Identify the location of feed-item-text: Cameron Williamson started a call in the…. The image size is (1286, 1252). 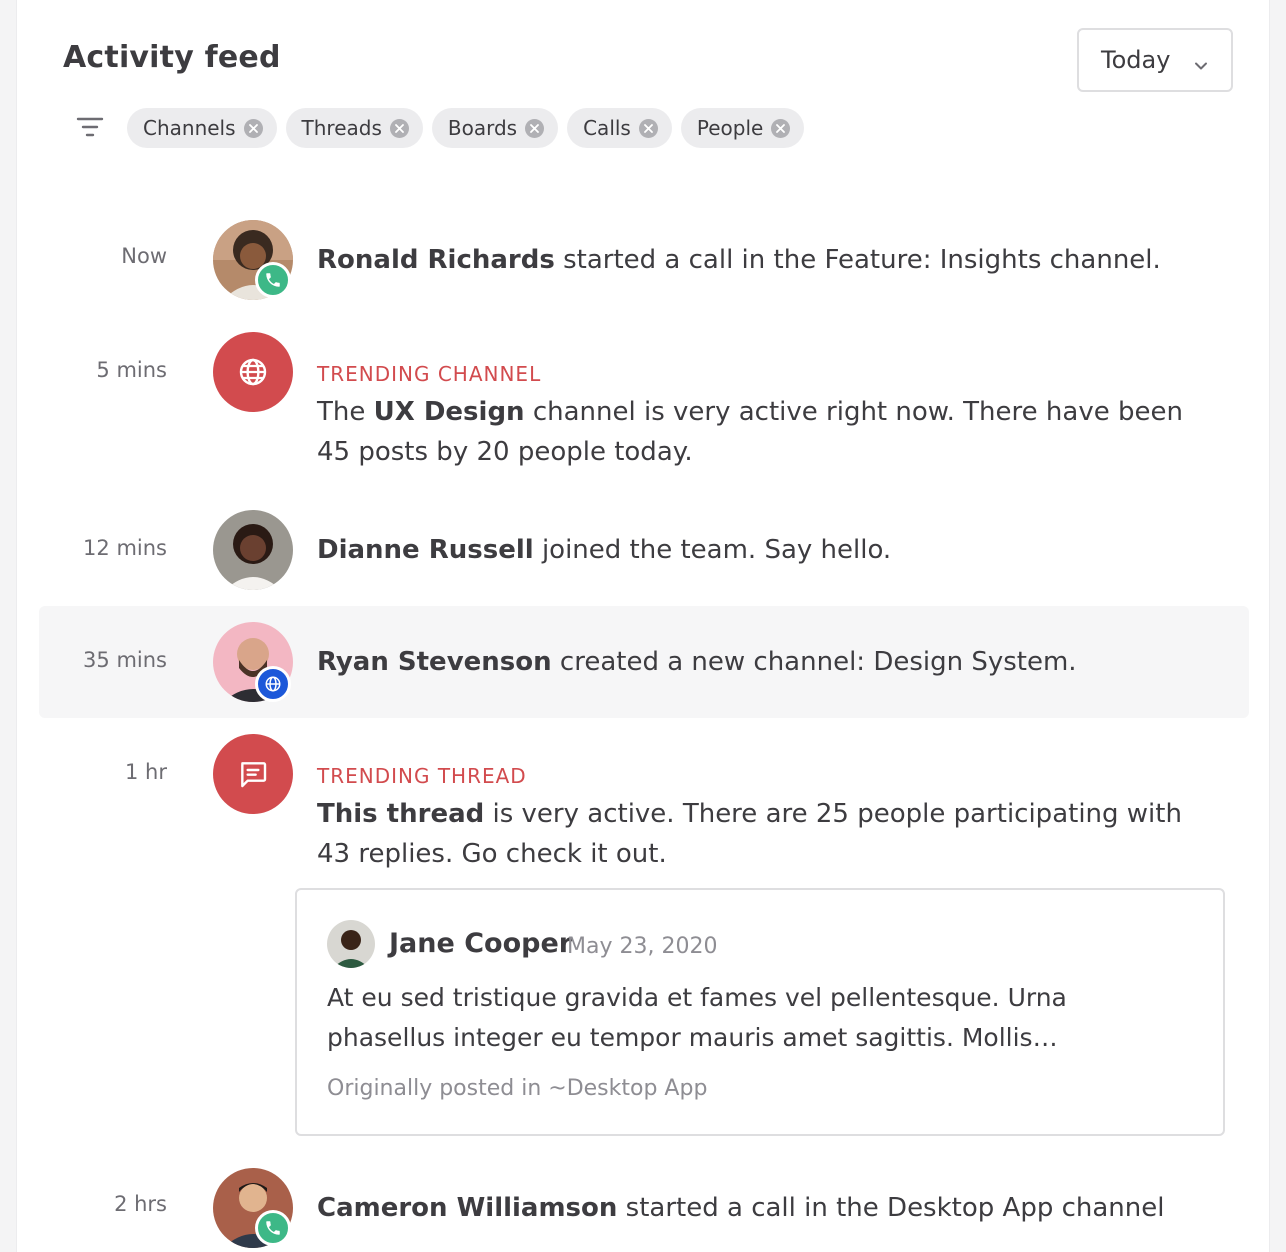
(741, 1208).